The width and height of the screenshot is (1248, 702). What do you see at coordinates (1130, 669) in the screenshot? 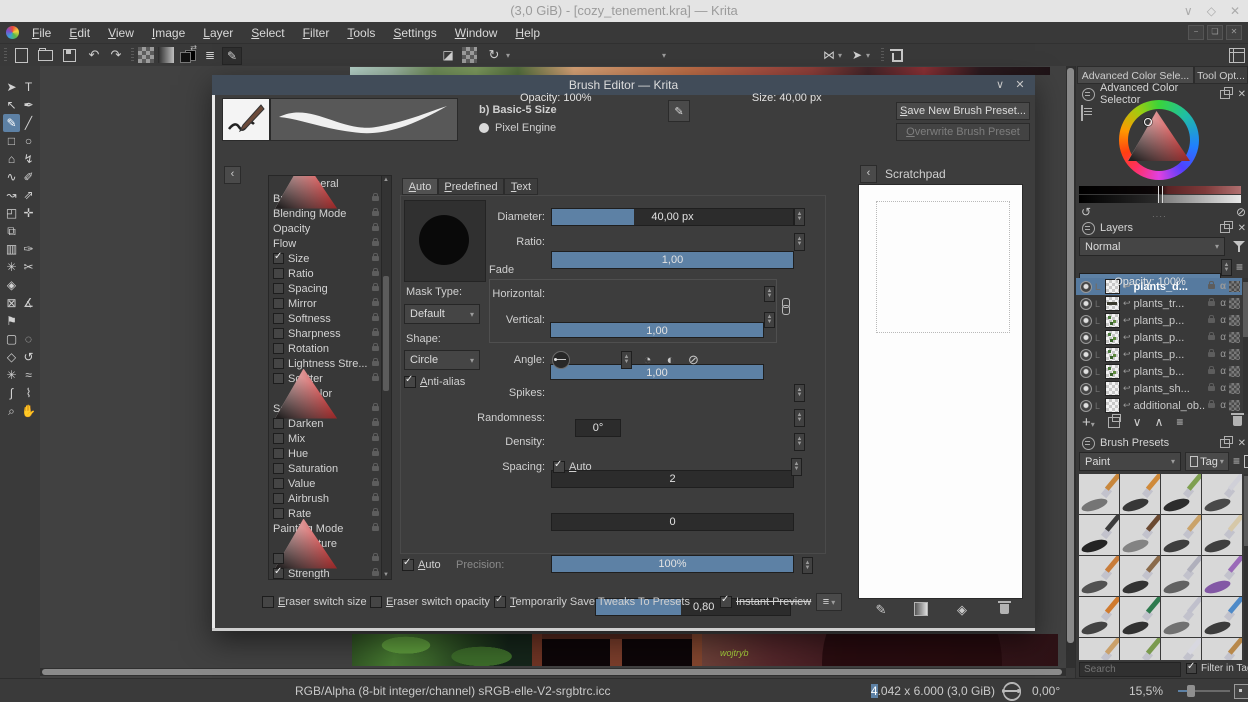
I see `preset-search-input` at bounding box center [1130, 669].